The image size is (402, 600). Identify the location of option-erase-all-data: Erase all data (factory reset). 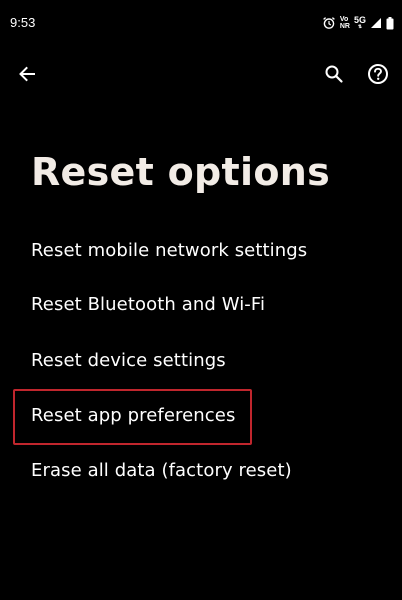
(201, 470).